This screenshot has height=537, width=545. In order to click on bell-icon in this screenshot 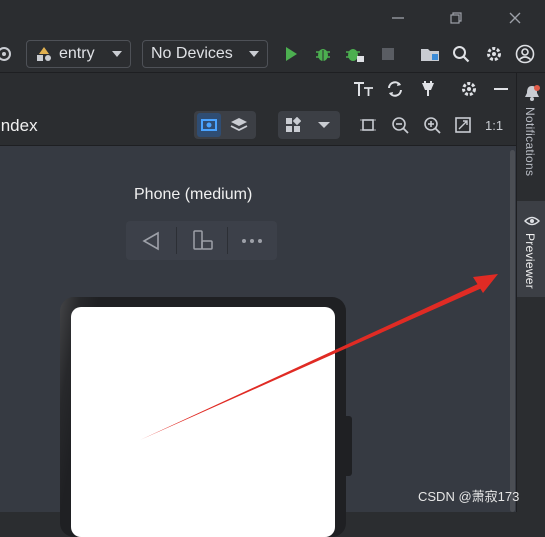, I will do `click(532, 93)`.